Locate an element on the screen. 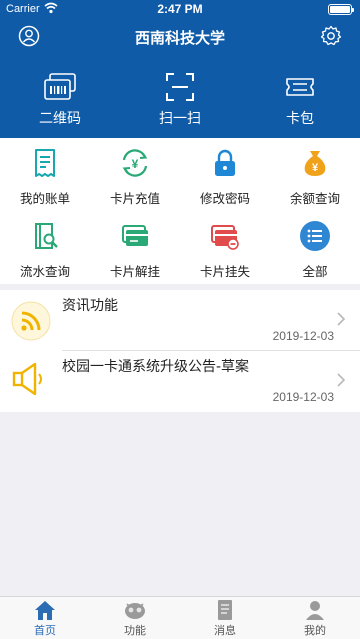  gear-icon is located at coordinates (331, 36).